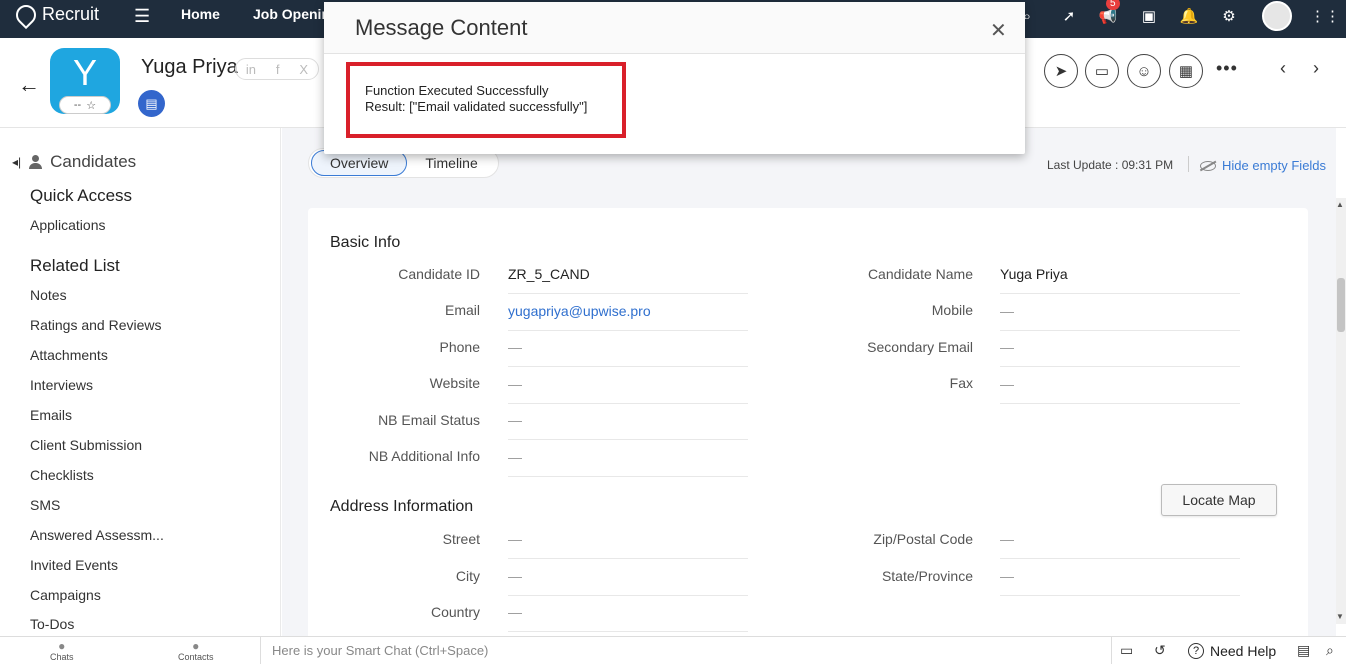 Image resolution: width=1346 pixels, height=664 pixels. Describe the element at coordinates (424, 456) in the screenshot. I see `field-label: NB Additional Info` at that location.